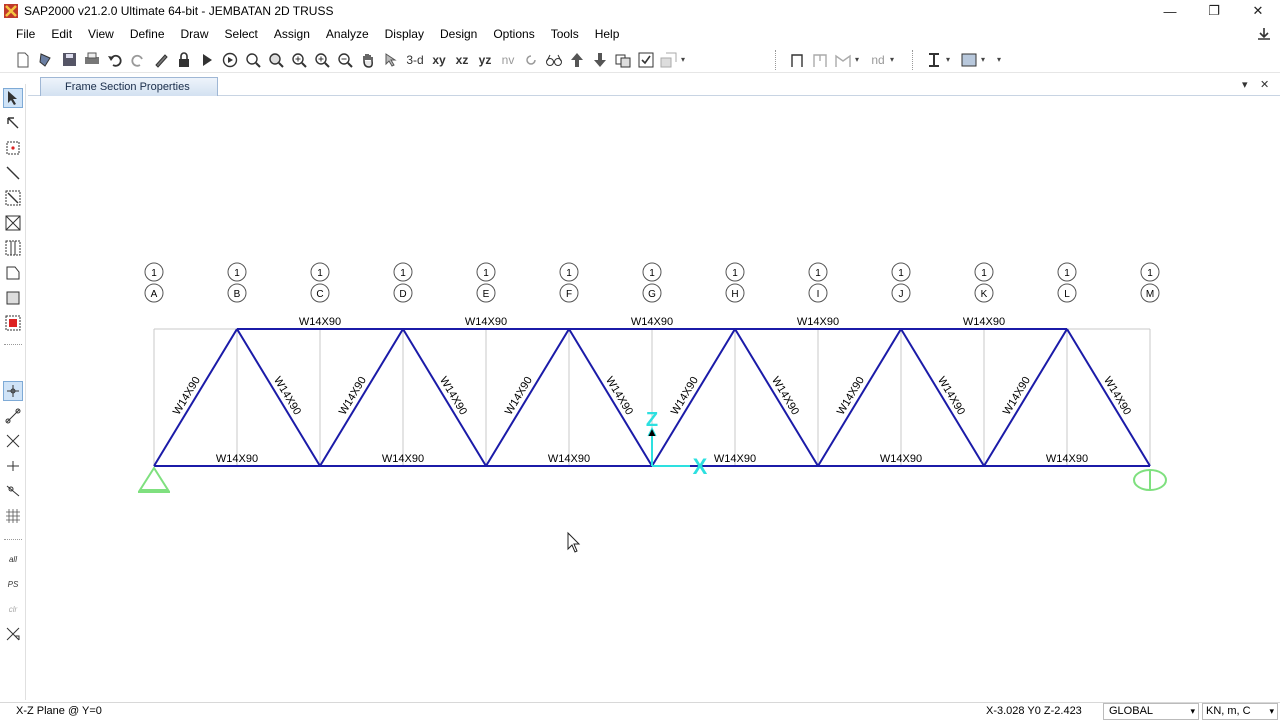 Image resolution: width=1280 pixels, height=720 pixels. I want to click on draw-area-tool, so click(13, 273).